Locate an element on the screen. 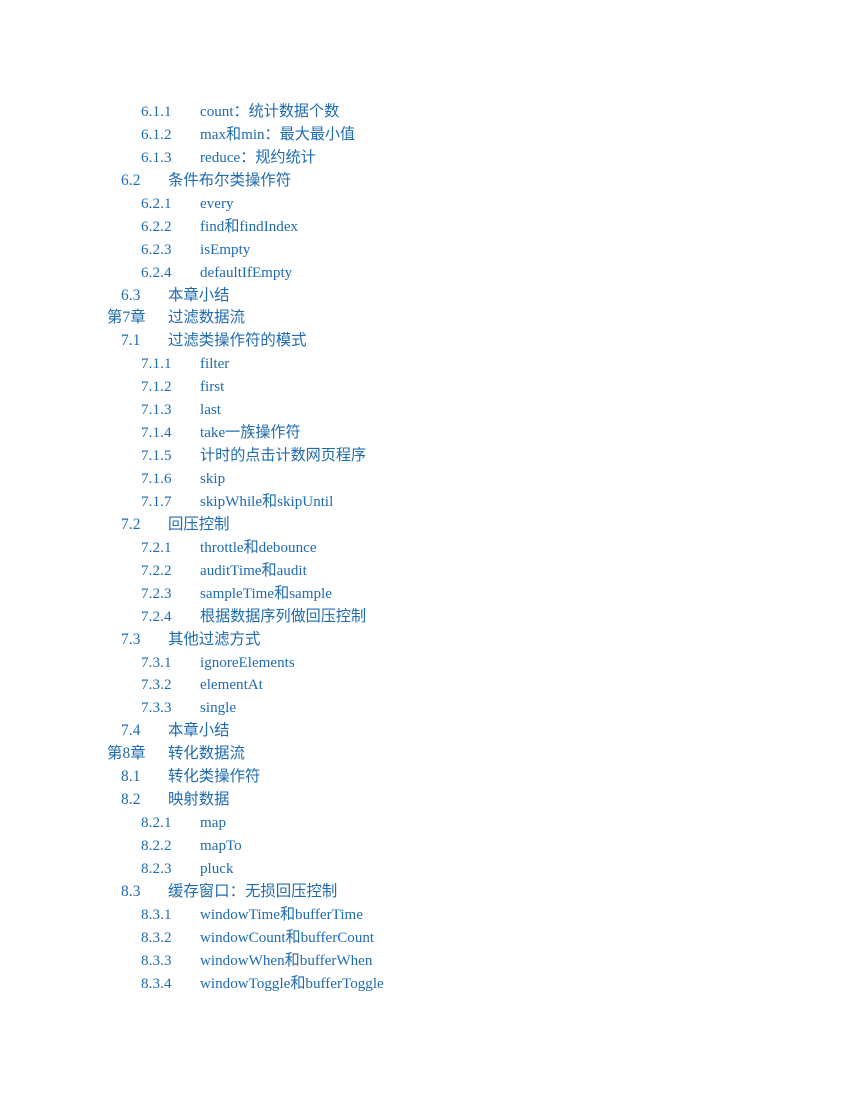 Image resolution: width=849 pixels, height=1100 pixels. toc-entry-title: pluck is located at coordinates (217, 868).